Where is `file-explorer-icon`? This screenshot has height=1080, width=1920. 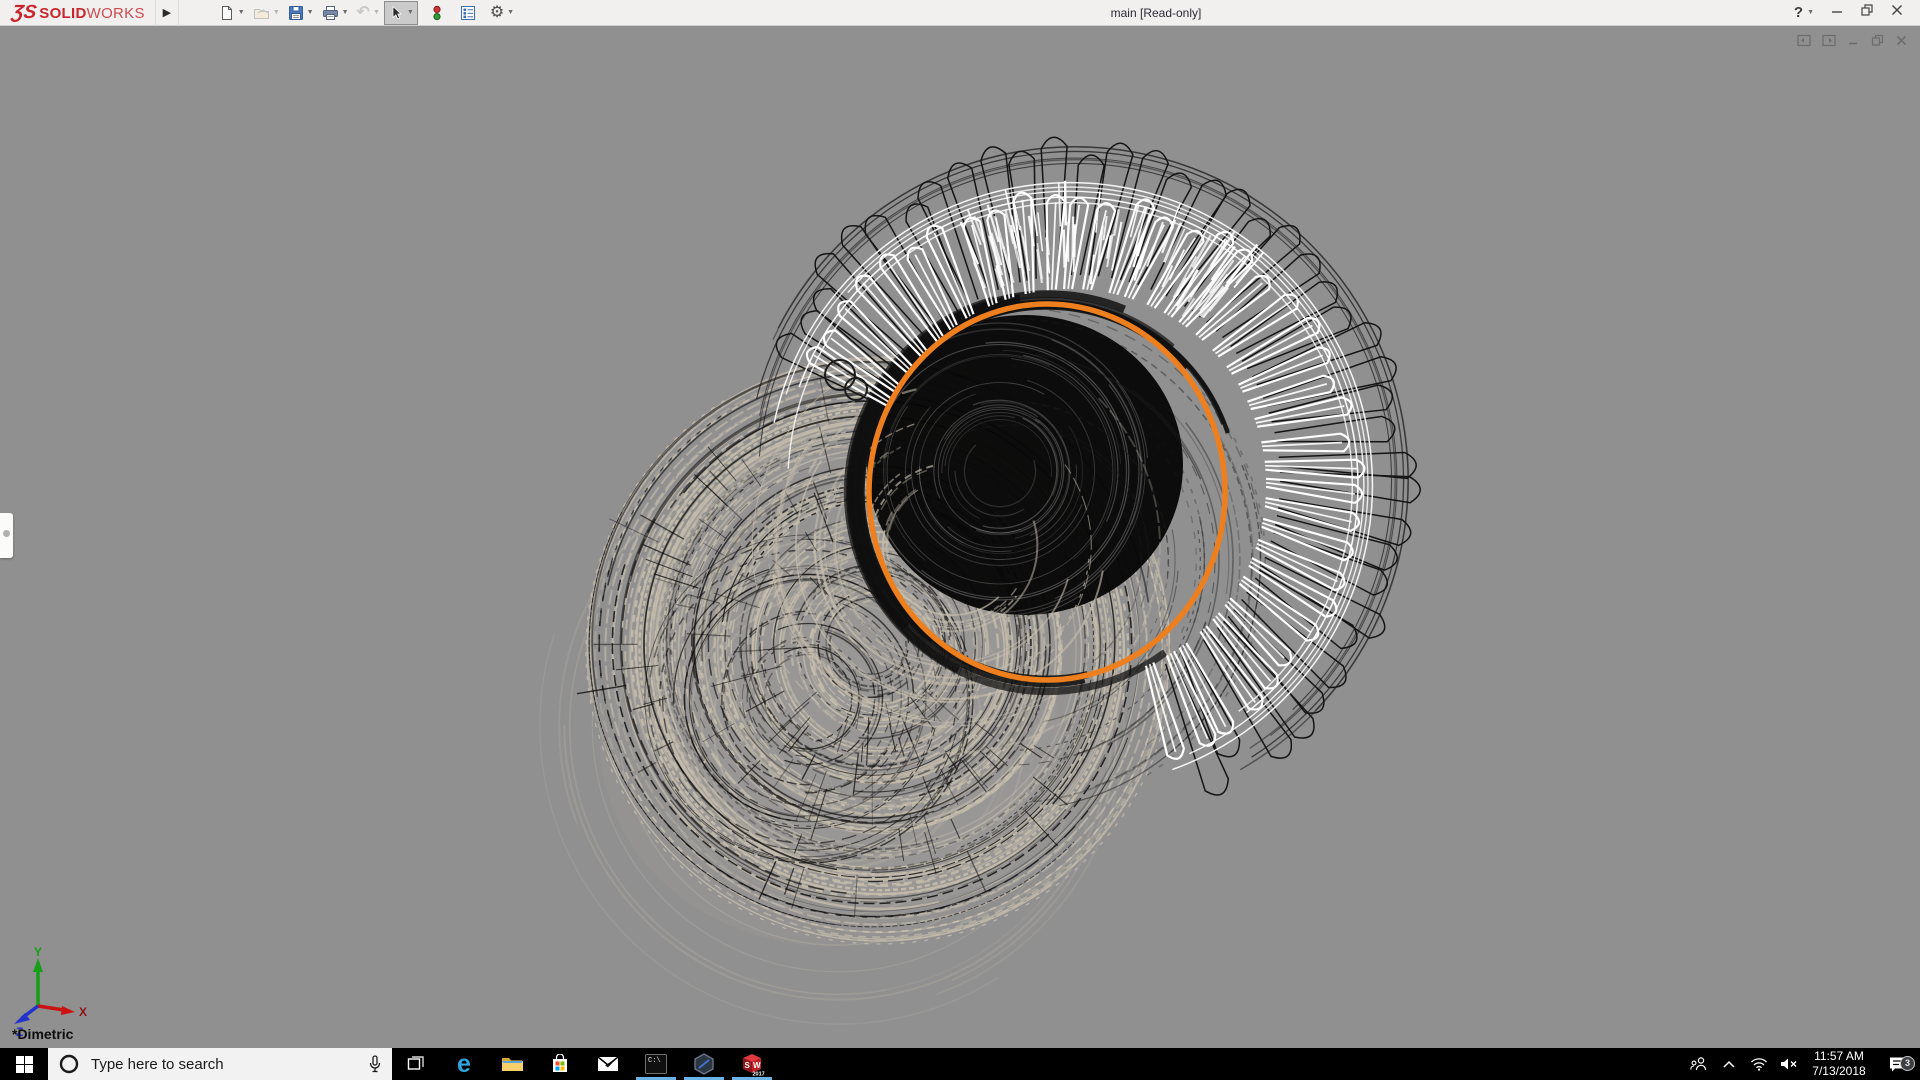
file-explorer-icon is located at coordinates (512, 1064).